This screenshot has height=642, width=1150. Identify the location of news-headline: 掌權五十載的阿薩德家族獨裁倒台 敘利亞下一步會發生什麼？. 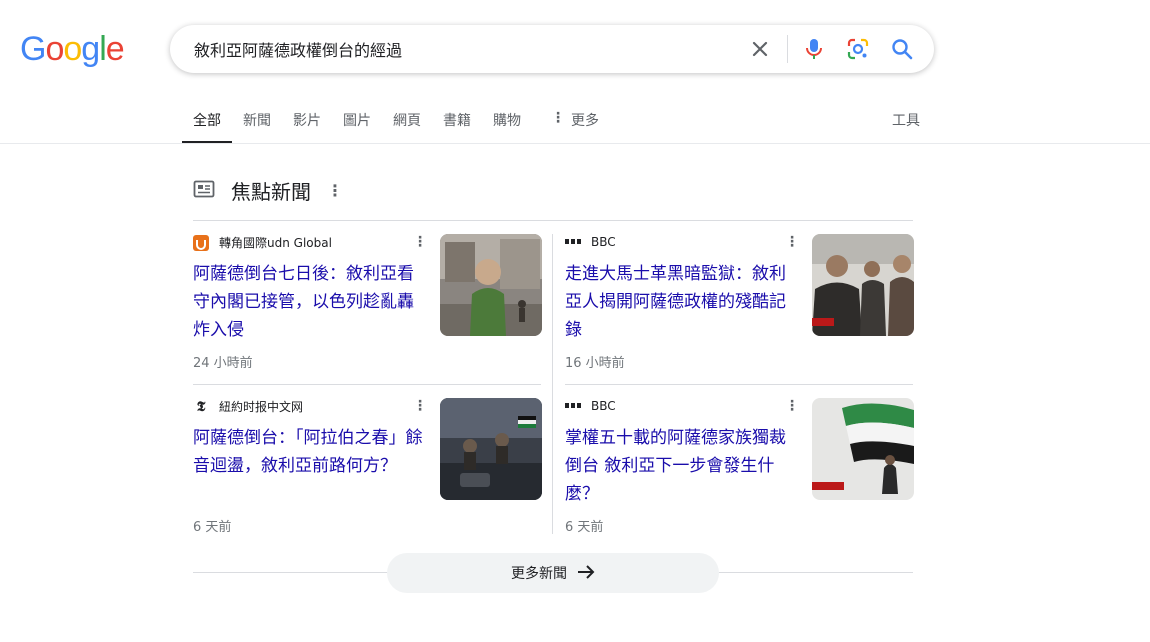
(681, 466).